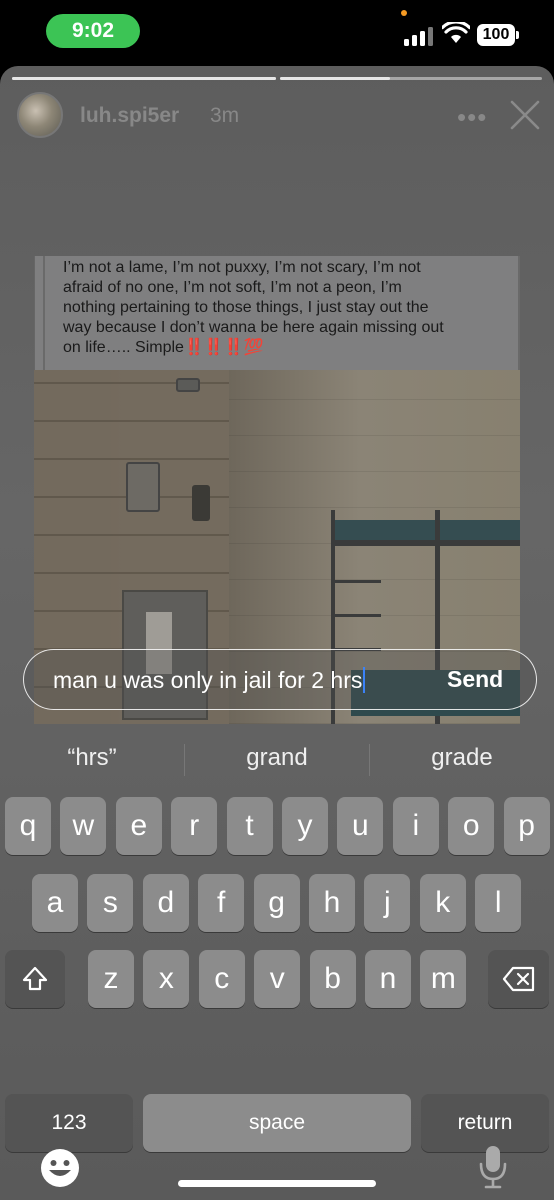  Describe the element at coordinates (387, 903) in the screenshot. I see `key-j: j` at that location.